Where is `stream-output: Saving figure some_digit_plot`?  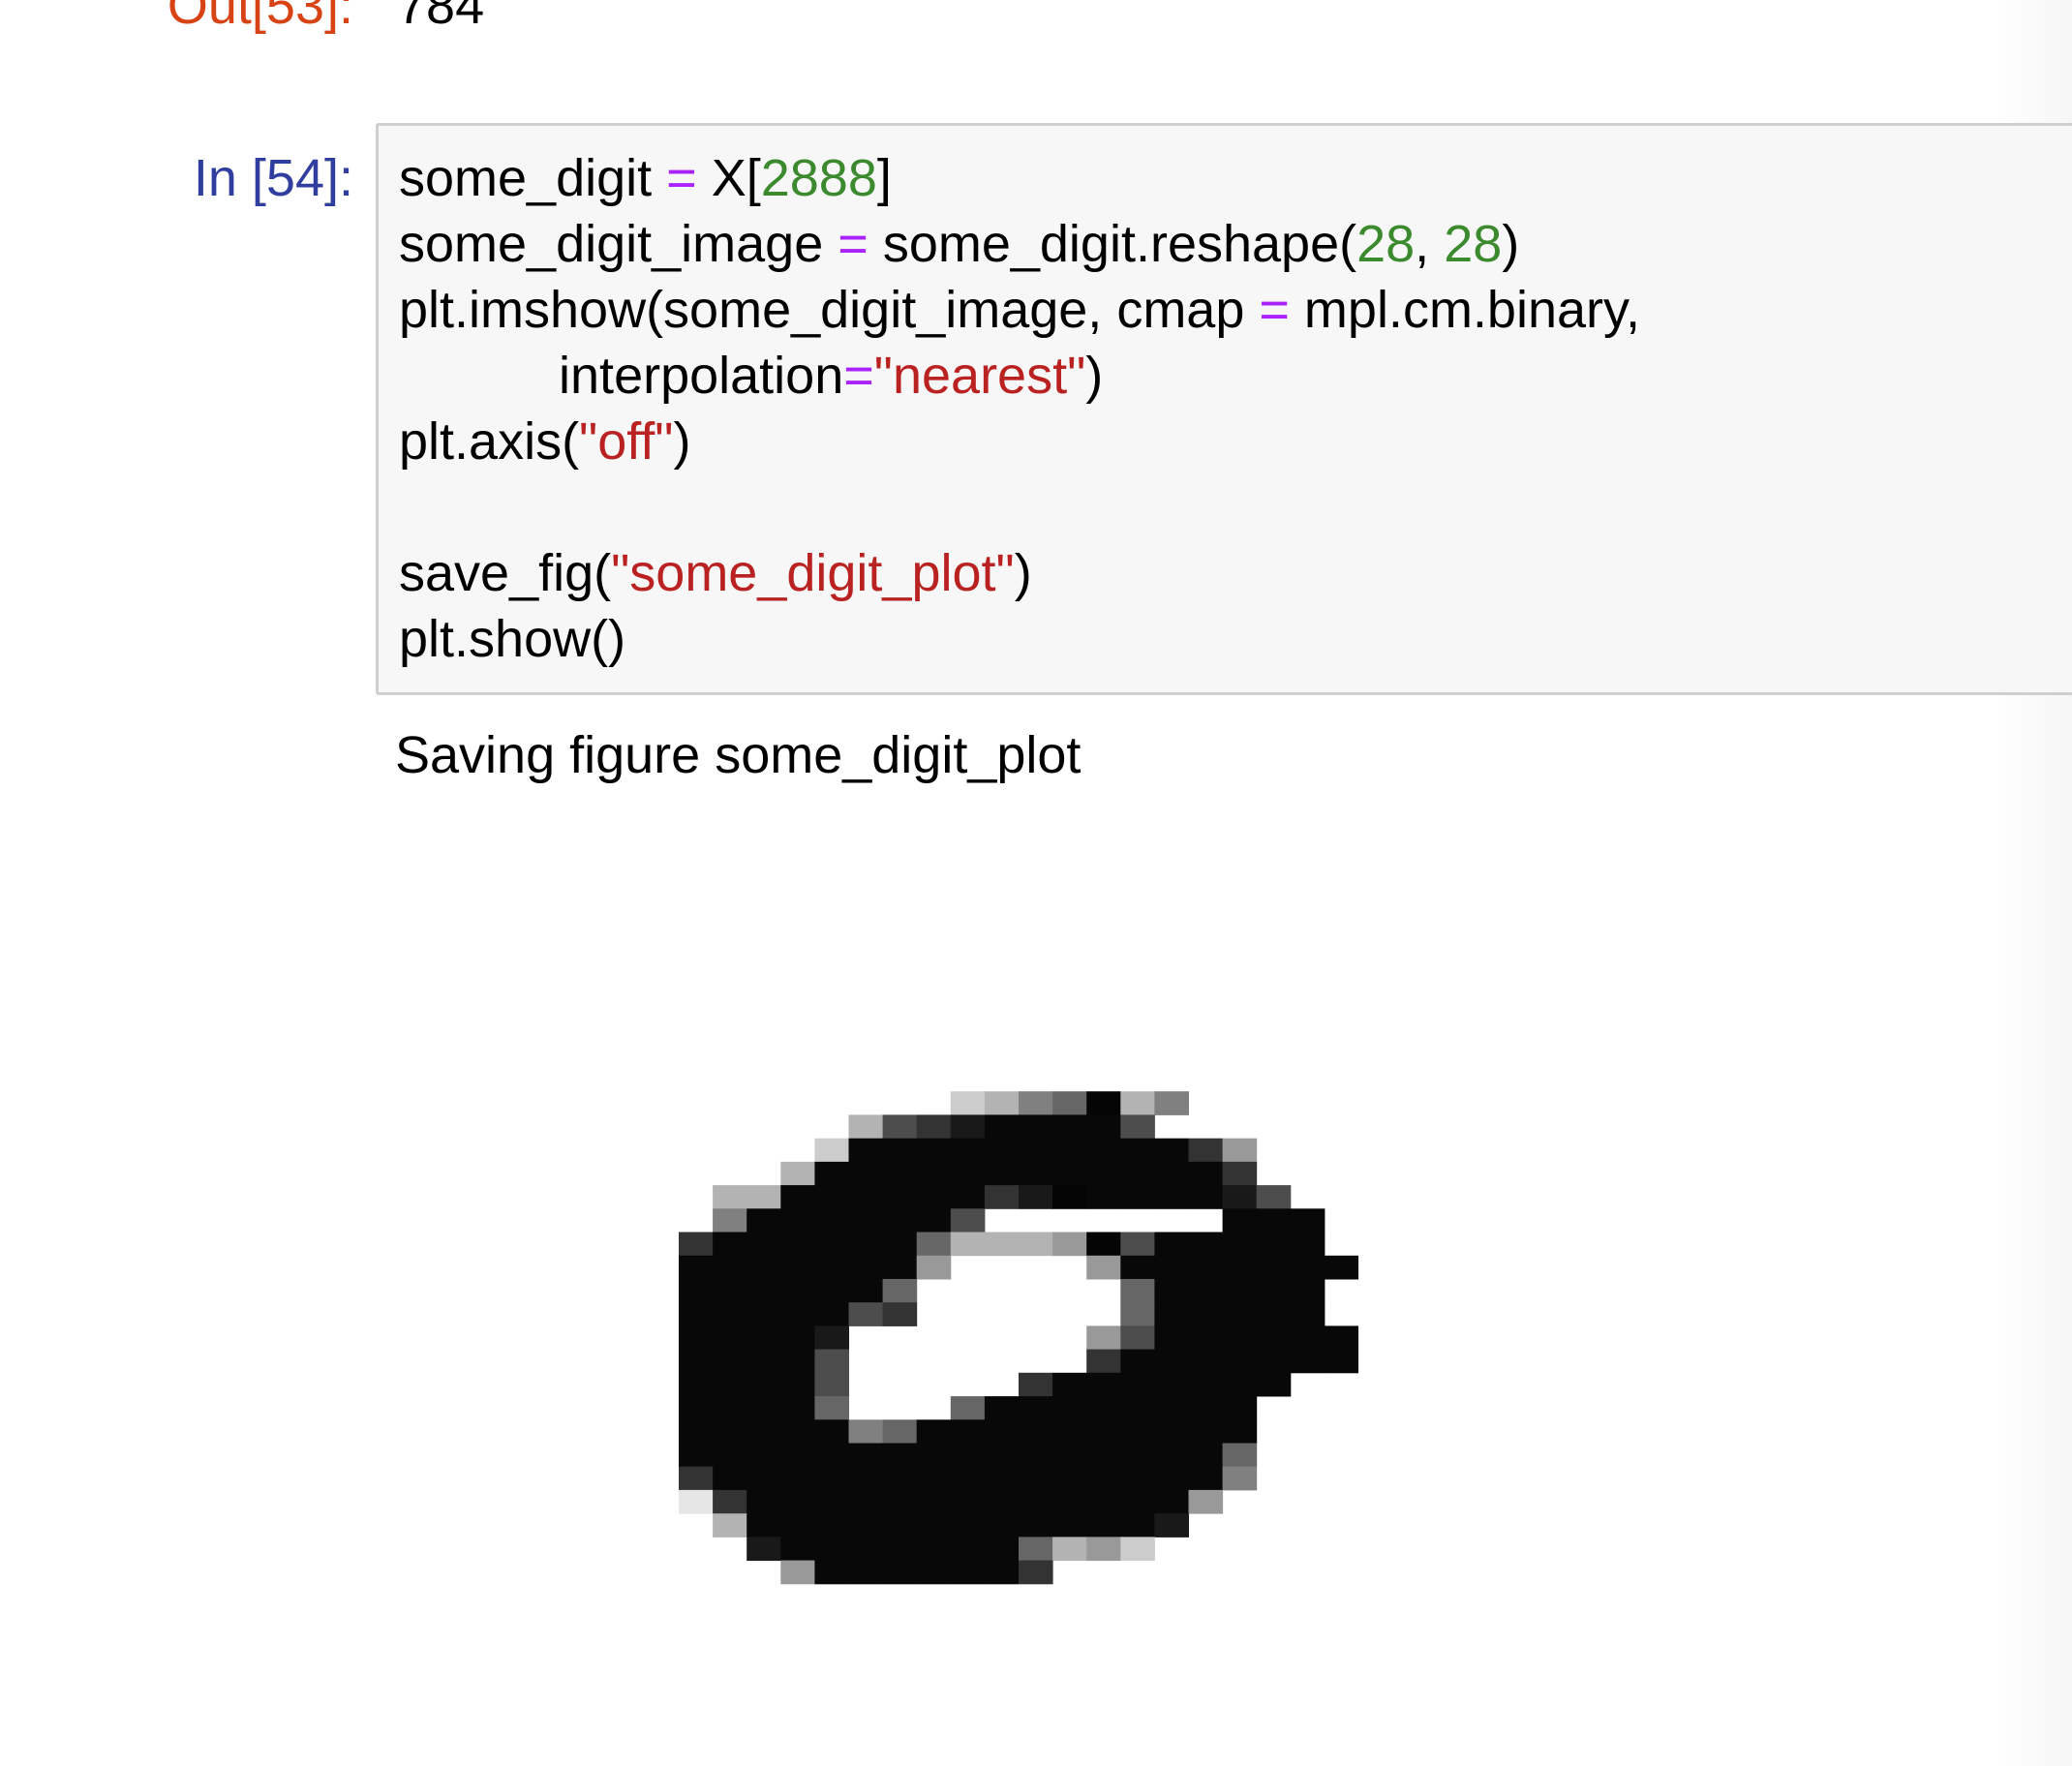 stream-output: Saving figure some_digit_plot is located at coordinates (738, 755).